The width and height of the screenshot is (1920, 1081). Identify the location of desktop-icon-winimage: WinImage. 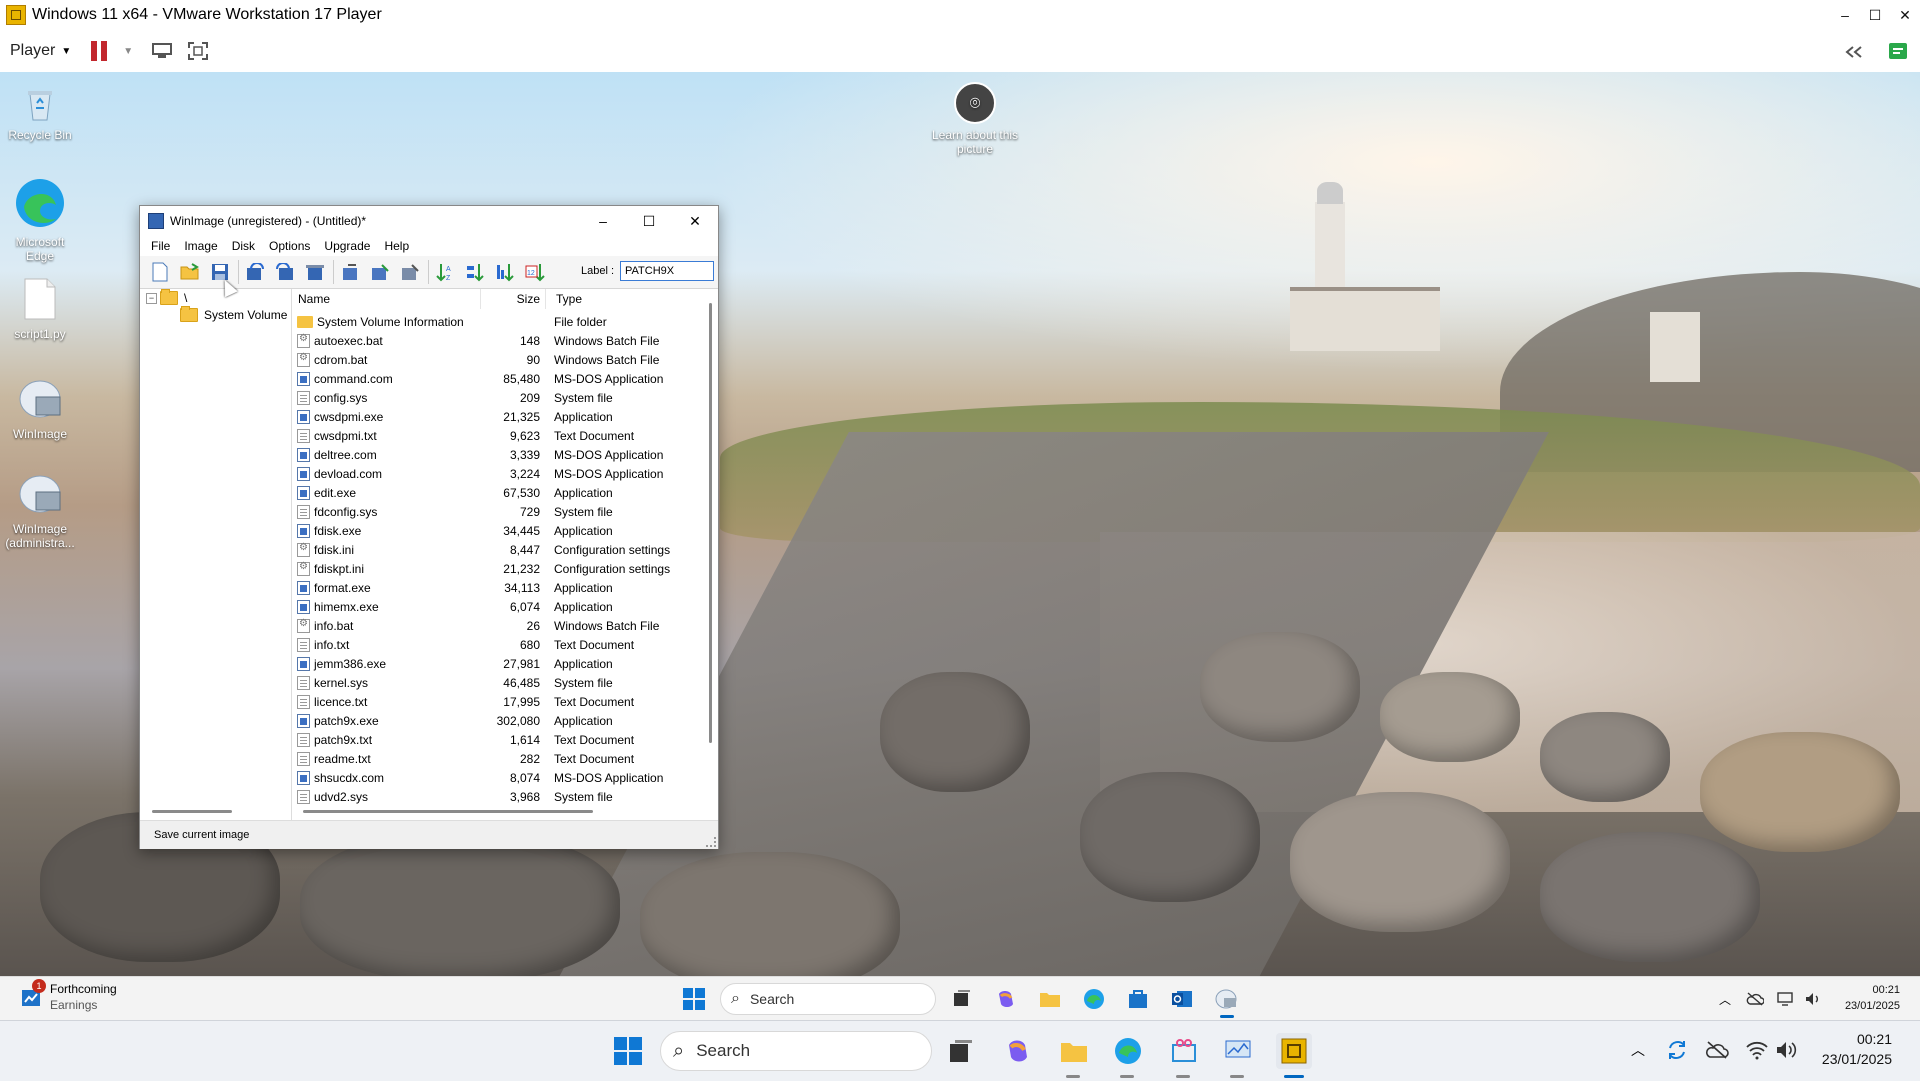
(40, 409).